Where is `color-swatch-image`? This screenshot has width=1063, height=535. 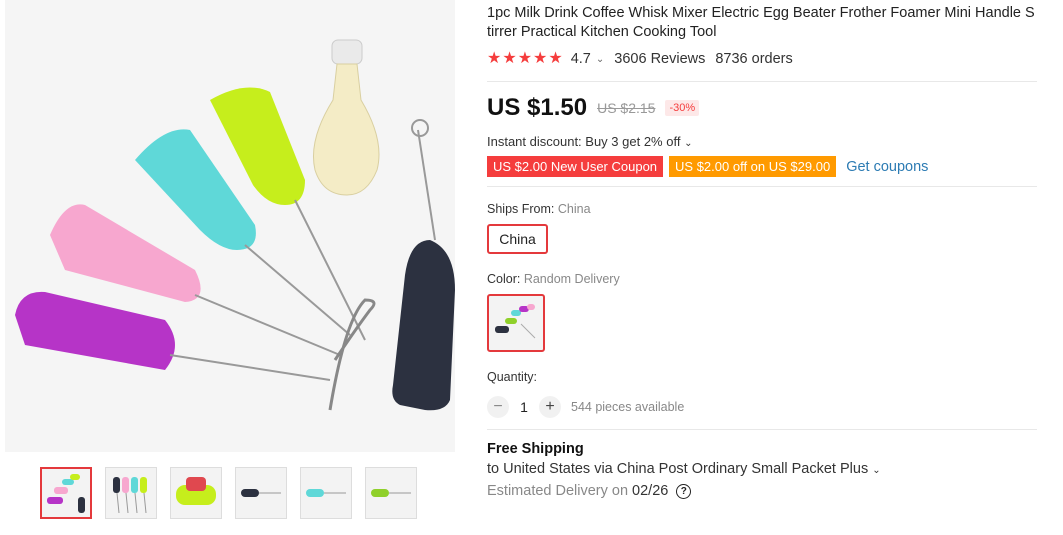
color-swatch-image is located at coordinates (515, 321).